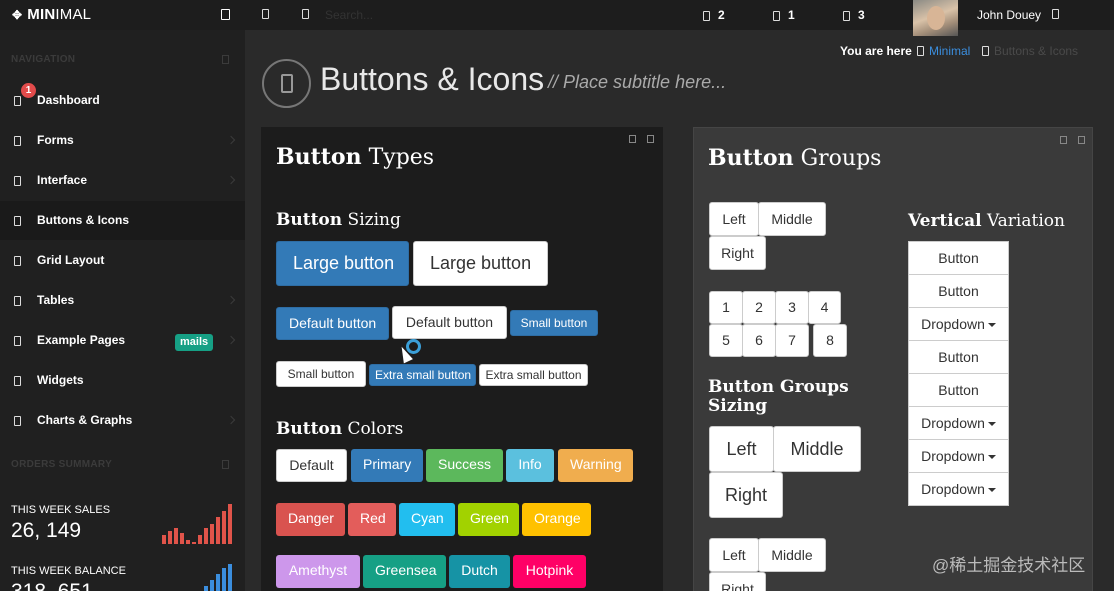 The height and width of the screenshot is (591, 1114). Describe the element at coordinates (422, 375) in the screenshot. I see `xs-primary-button: Extra small button` at that location.